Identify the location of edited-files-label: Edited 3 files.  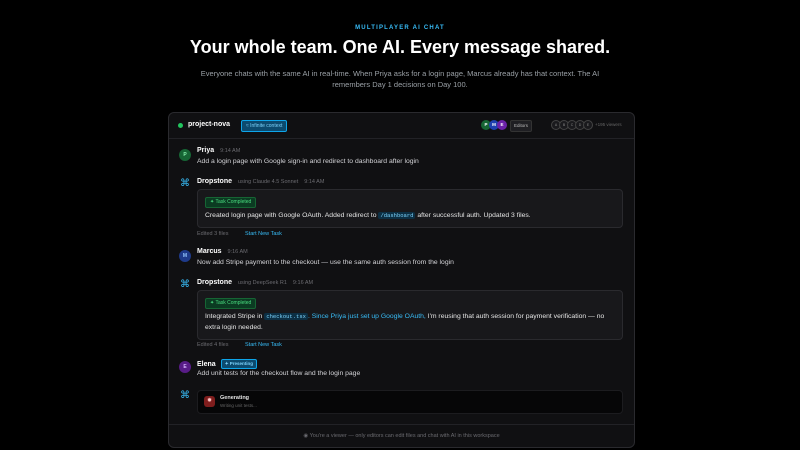
(213, 234).